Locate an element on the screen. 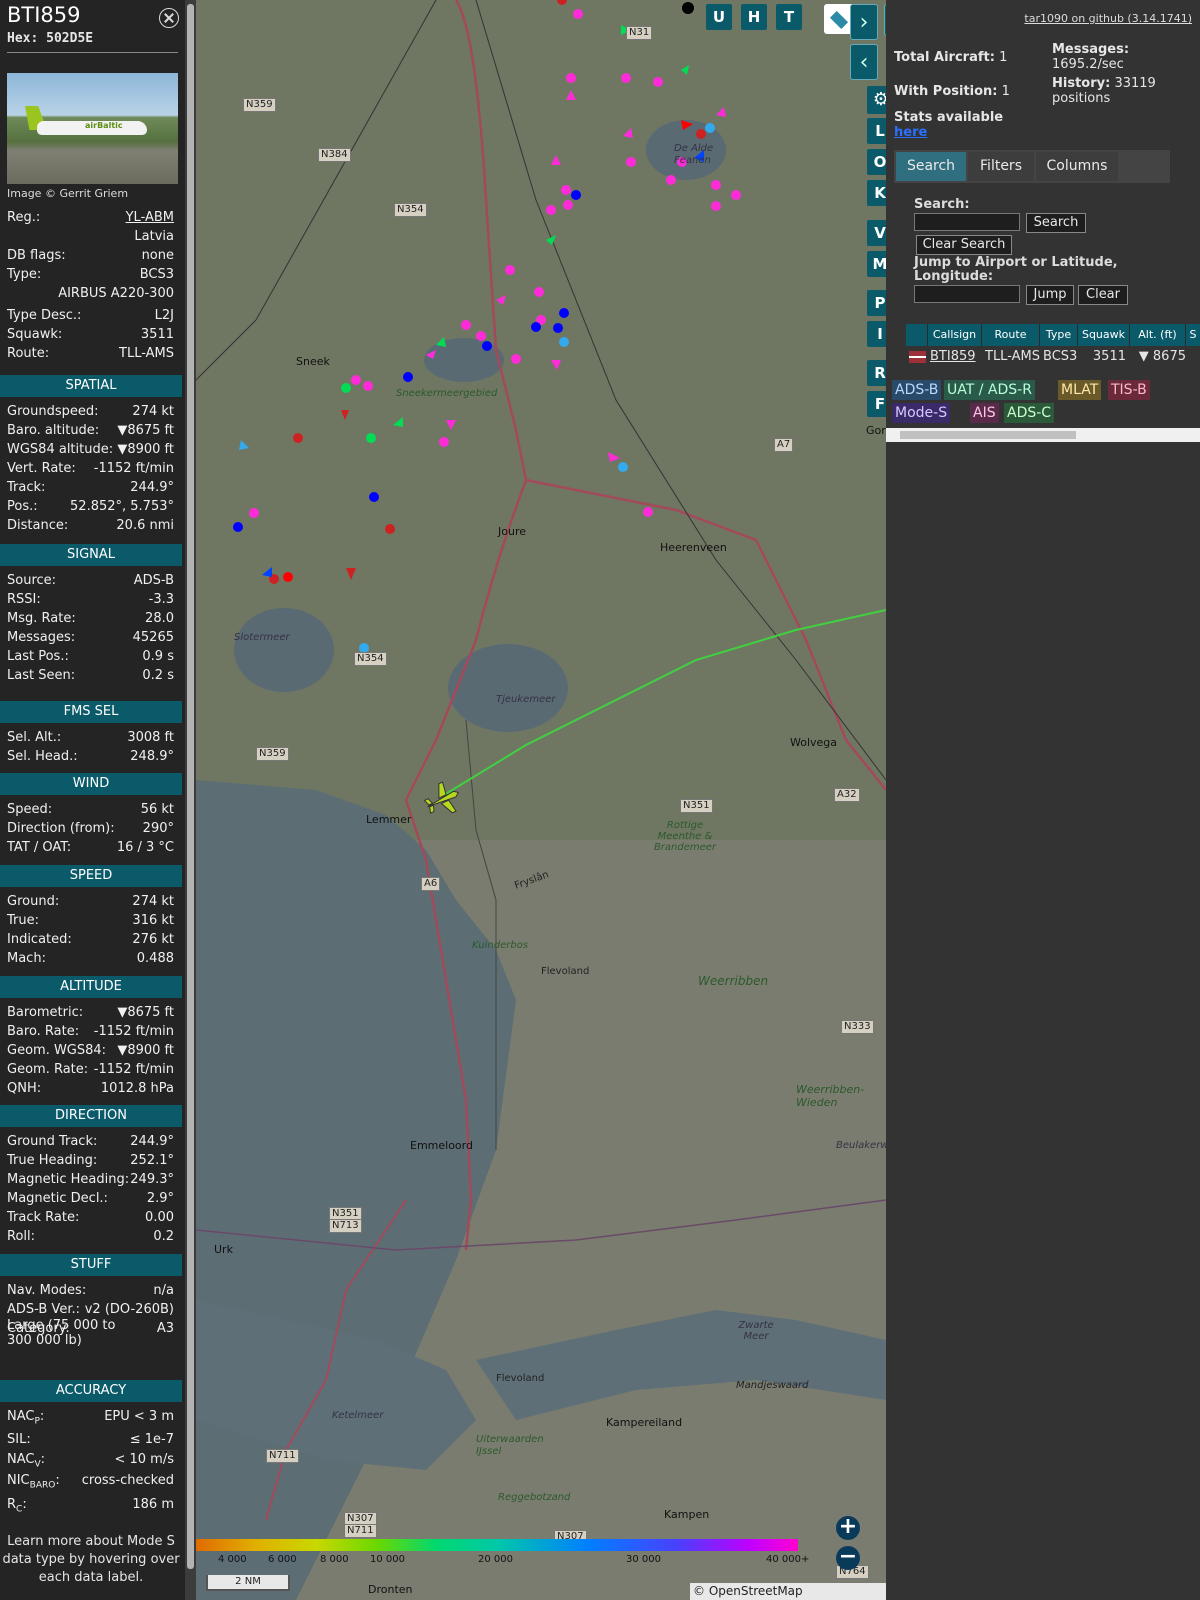 This screenshot has height=1600, width=1200. table-horizontal-scrollbar is located at coordinates (1043, 435).